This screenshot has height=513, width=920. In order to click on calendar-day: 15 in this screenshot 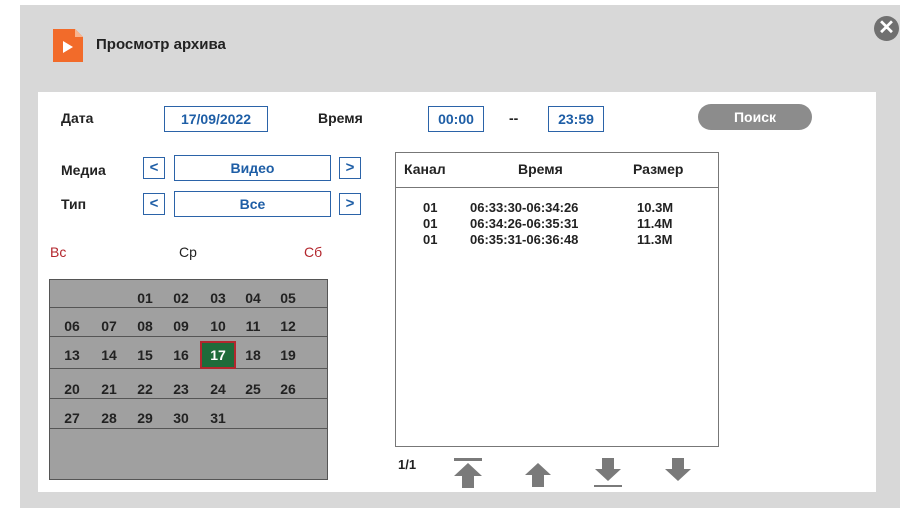, I will do `click(145, 355)`.